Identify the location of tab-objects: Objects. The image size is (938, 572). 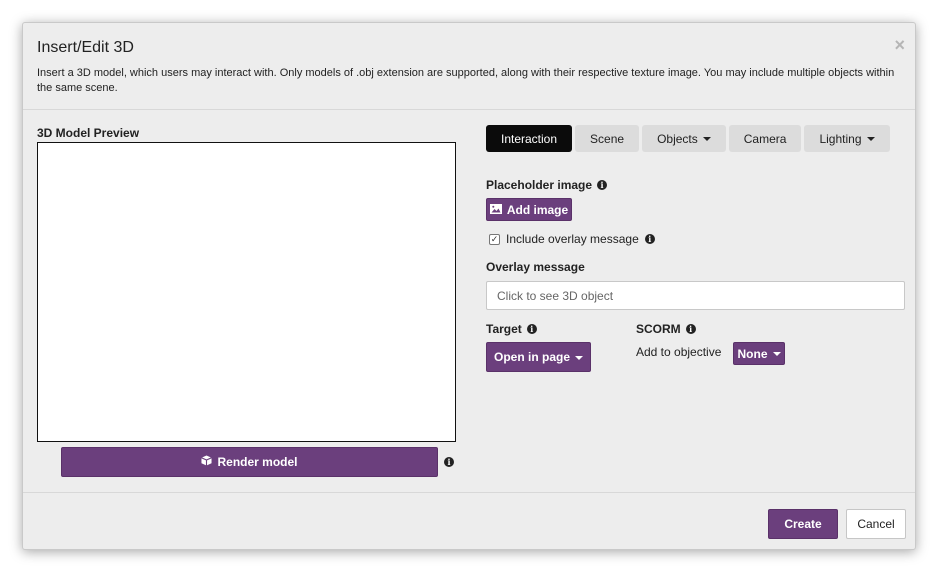
(684, 138).